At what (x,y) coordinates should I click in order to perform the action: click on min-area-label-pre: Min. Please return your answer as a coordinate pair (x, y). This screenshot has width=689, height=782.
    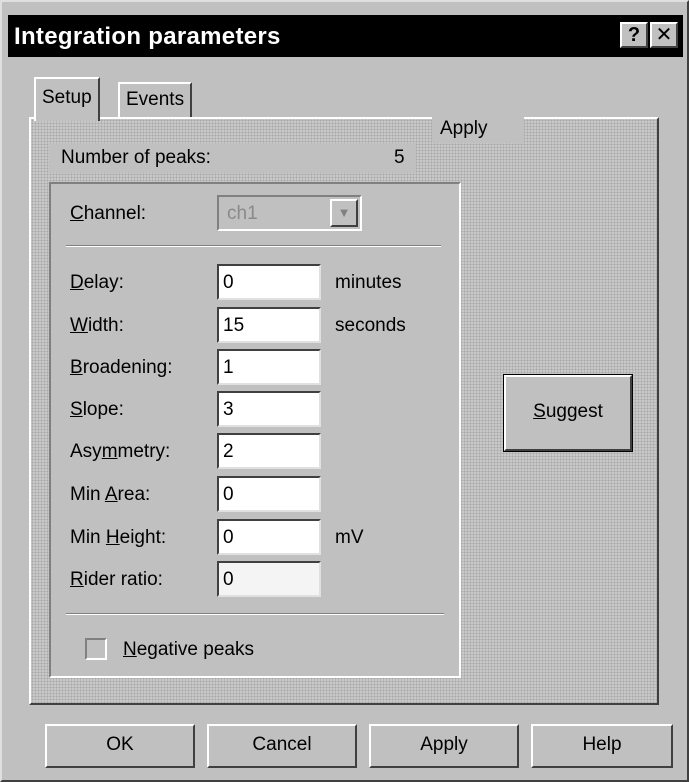
    Looking at the image, I should click on (87, 494).